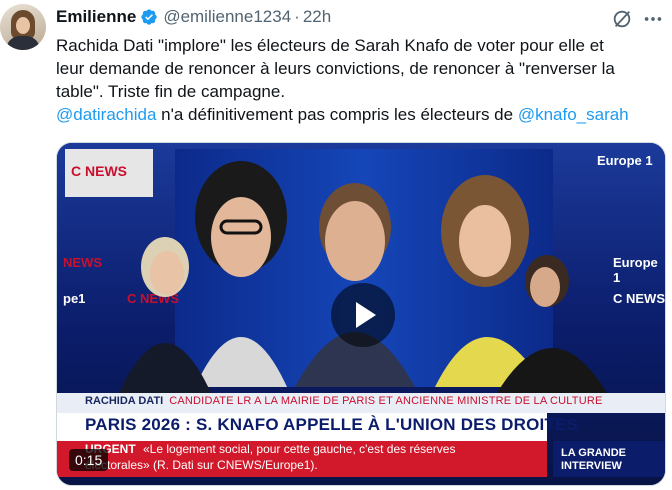  I want to click on europe1-wall-logo: pe1, so click(74, 298).